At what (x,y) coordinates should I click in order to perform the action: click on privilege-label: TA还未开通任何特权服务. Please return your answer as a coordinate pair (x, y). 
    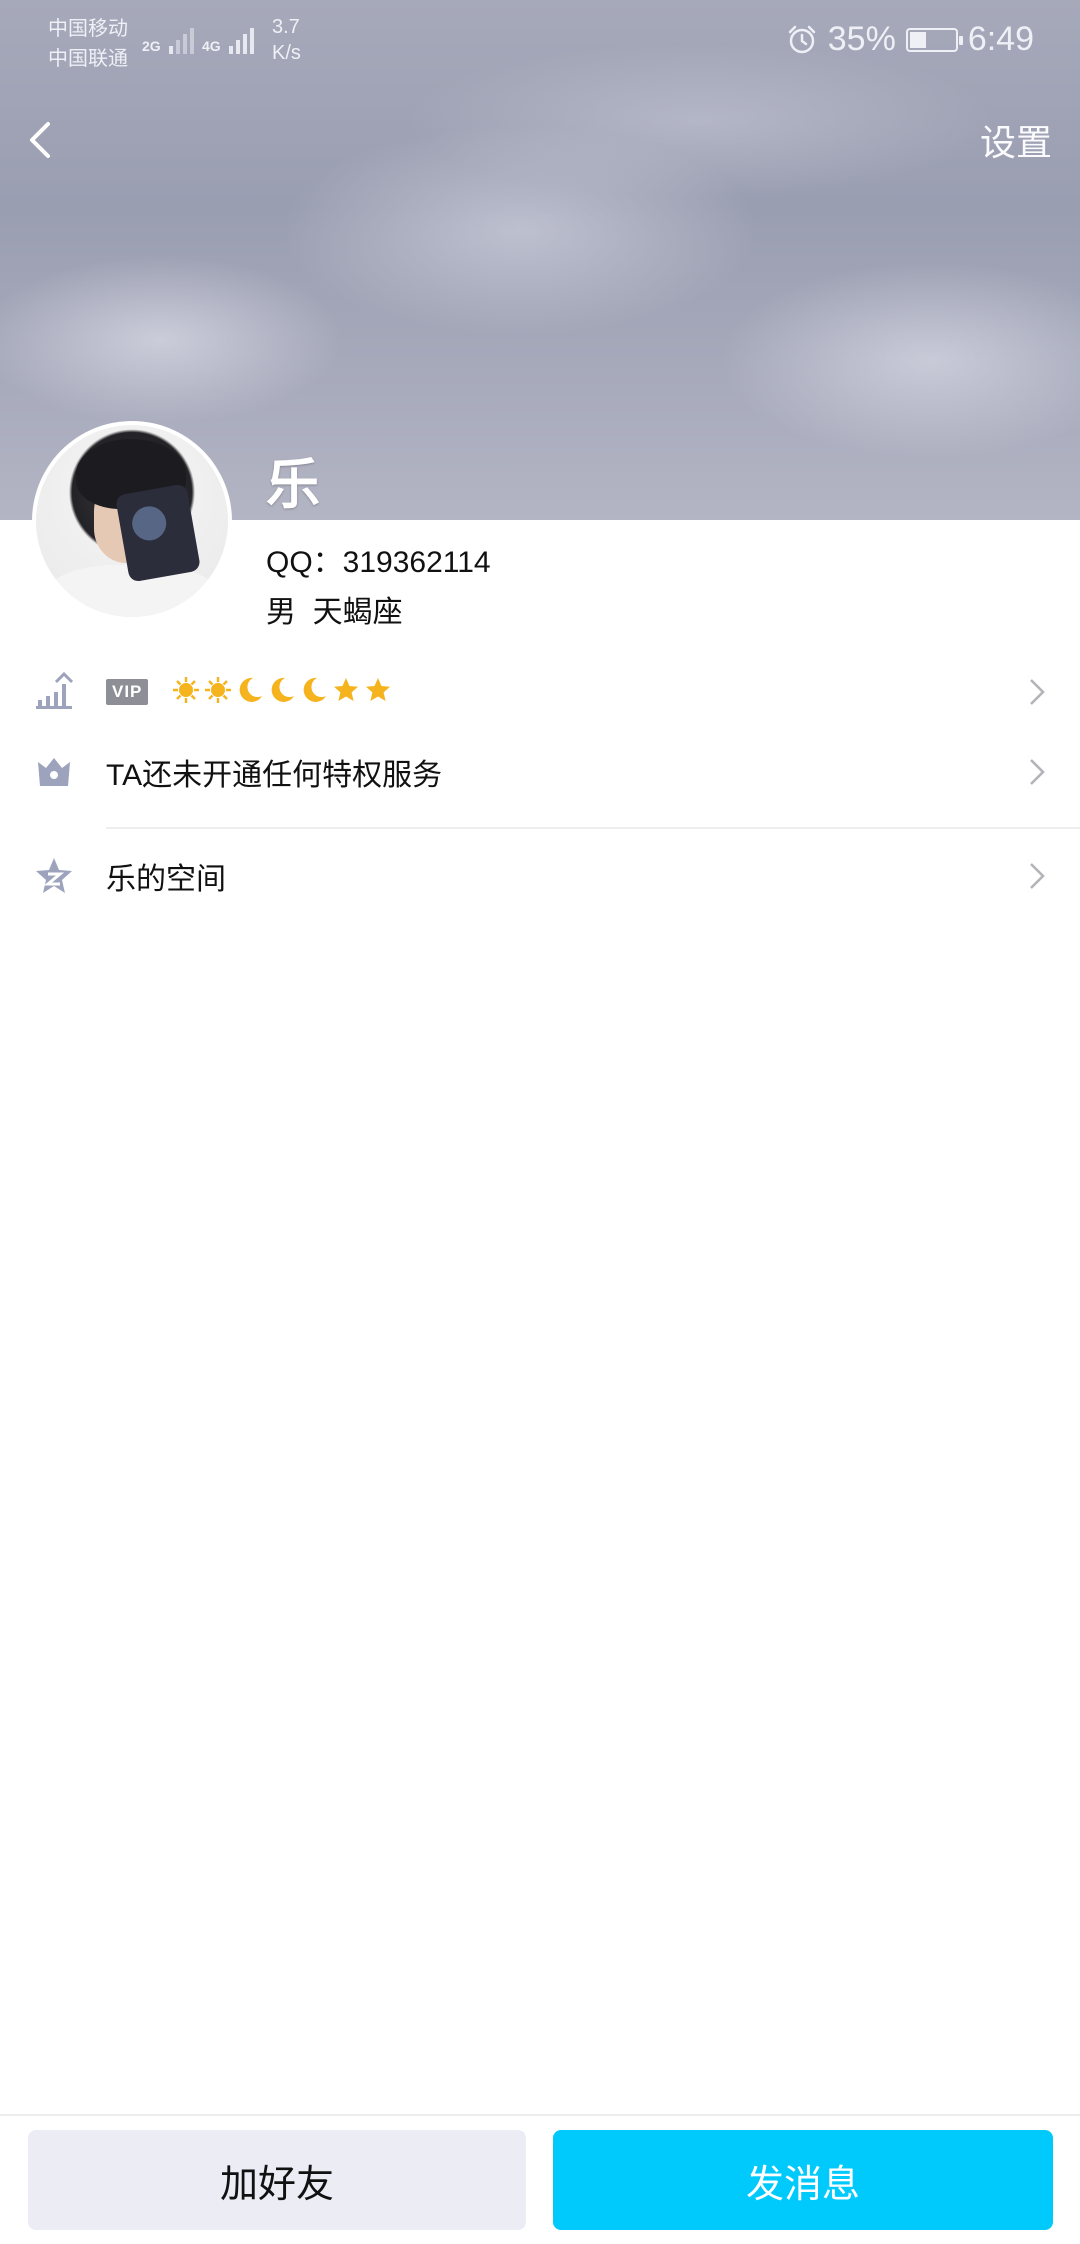
    Looking at the image, I should click on (274, 775).